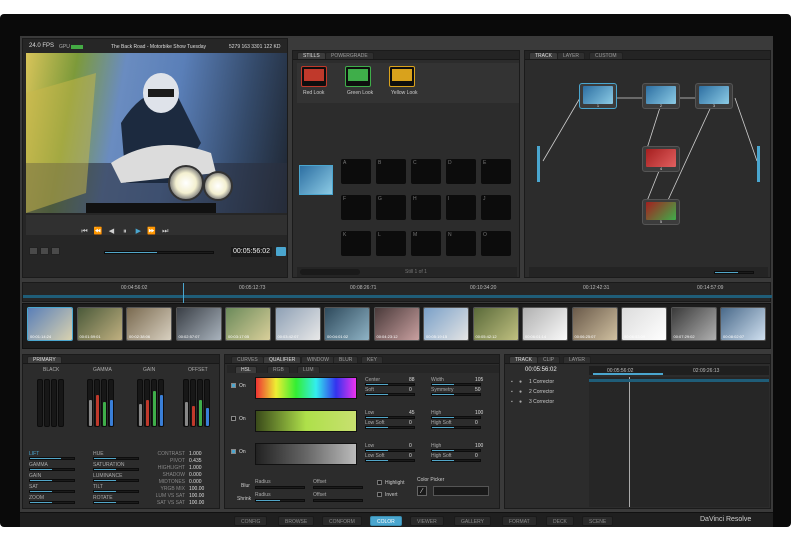 The width and height of the screenshot is (791, 539). I want to click on tab-qualifier: QUALIFIER, so click(282, 359).